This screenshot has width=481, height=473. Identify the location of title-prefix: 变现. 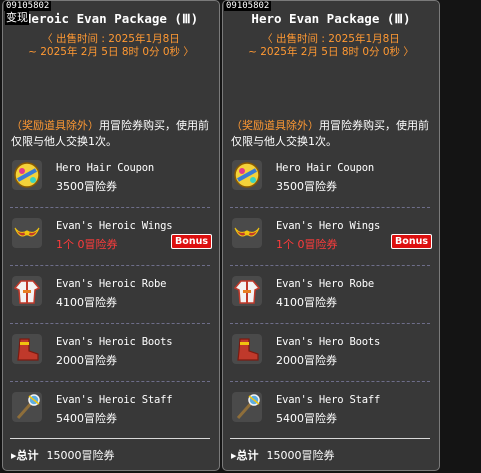
(17, 18).